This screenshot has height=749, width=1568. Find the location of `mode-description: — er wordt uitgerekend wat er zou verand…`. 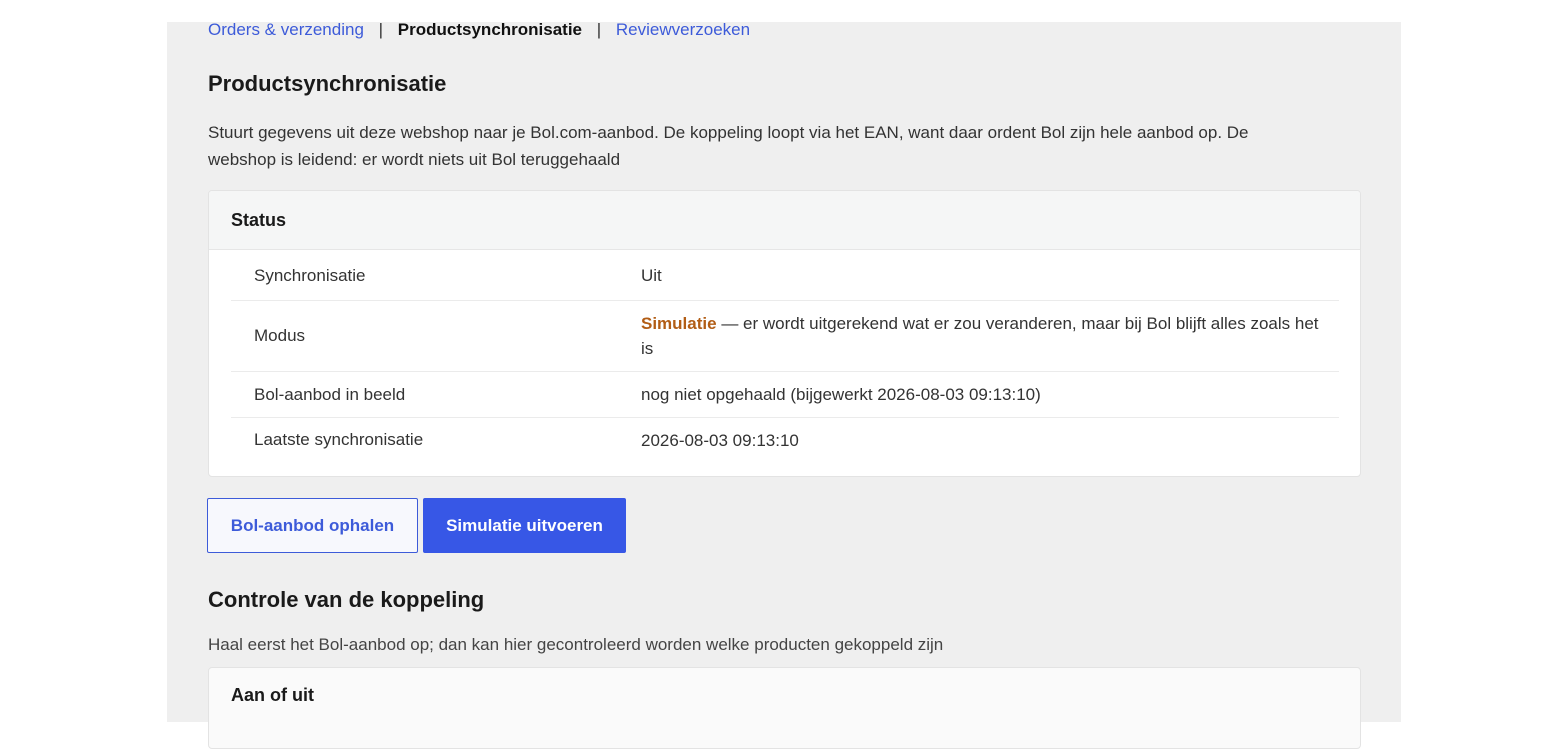

mode-description: — er wordt uitgerekend wat er zou verand… is located at coordinates (980, 336).